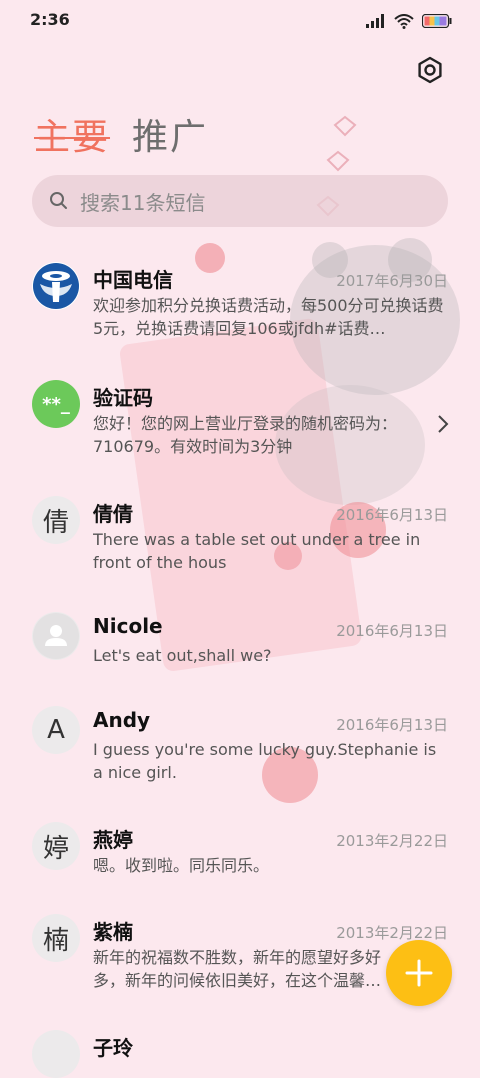 This screenshot has width=480, height=1078. What do you see at coordinates (404, 21) in the screenshot?
I see `wifi-icon` at bounding box center [404, 21].